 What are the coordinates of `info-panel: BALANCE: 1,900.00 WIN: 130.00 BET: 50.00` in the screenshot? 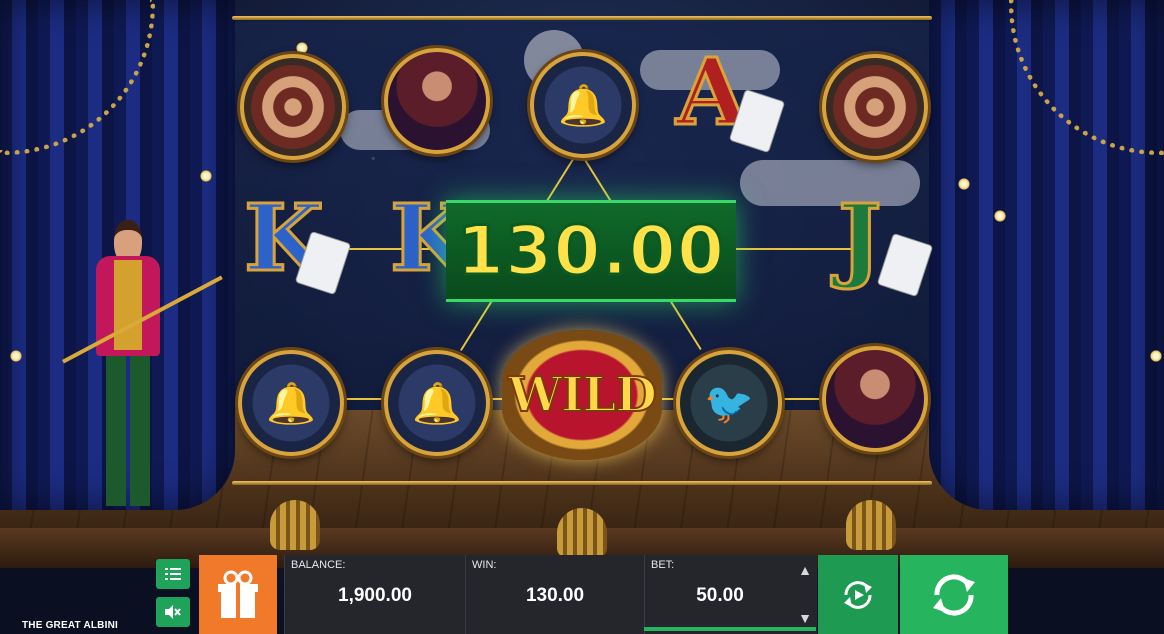 It's located at (550, 594).